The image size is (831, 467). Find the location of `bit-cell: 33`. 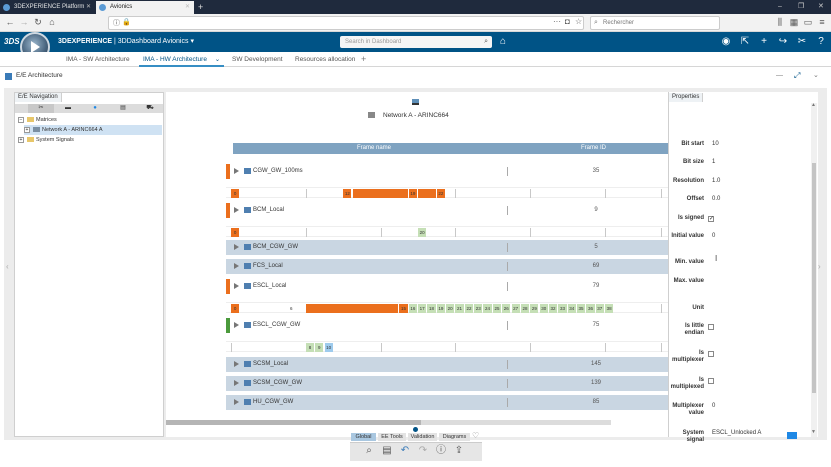

bit-cell: 33 is located at coordinates (562, 308).